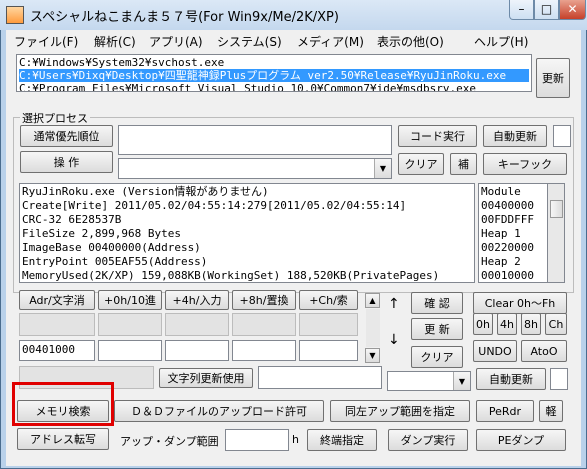 Image resolution: width=587 pixels, height=469 pixels. What do you see at coordinates (219, 411) in the screenshot?
I see `dd-upload-button: Ｄ＆Ｄファイルのアップロード許可` at bounding box center [219, 411].